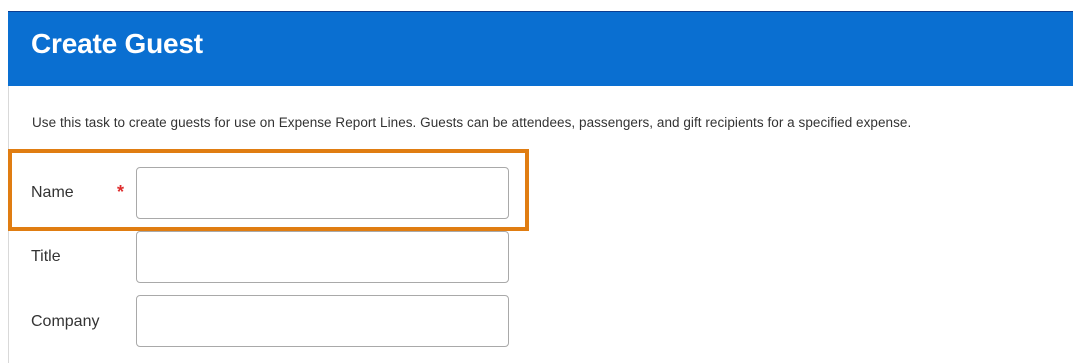 The height and width of the screenshot is (363, 1073). I want to click on title-input, so click(322, 257).